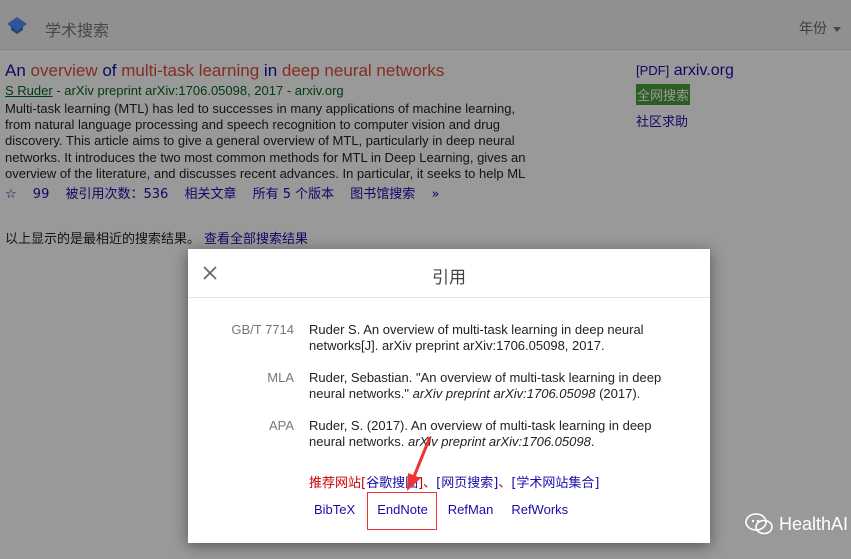  Describe the element at coordinates (402, 511) in the screenshot. I see `endnote-highlight-box` at that location.